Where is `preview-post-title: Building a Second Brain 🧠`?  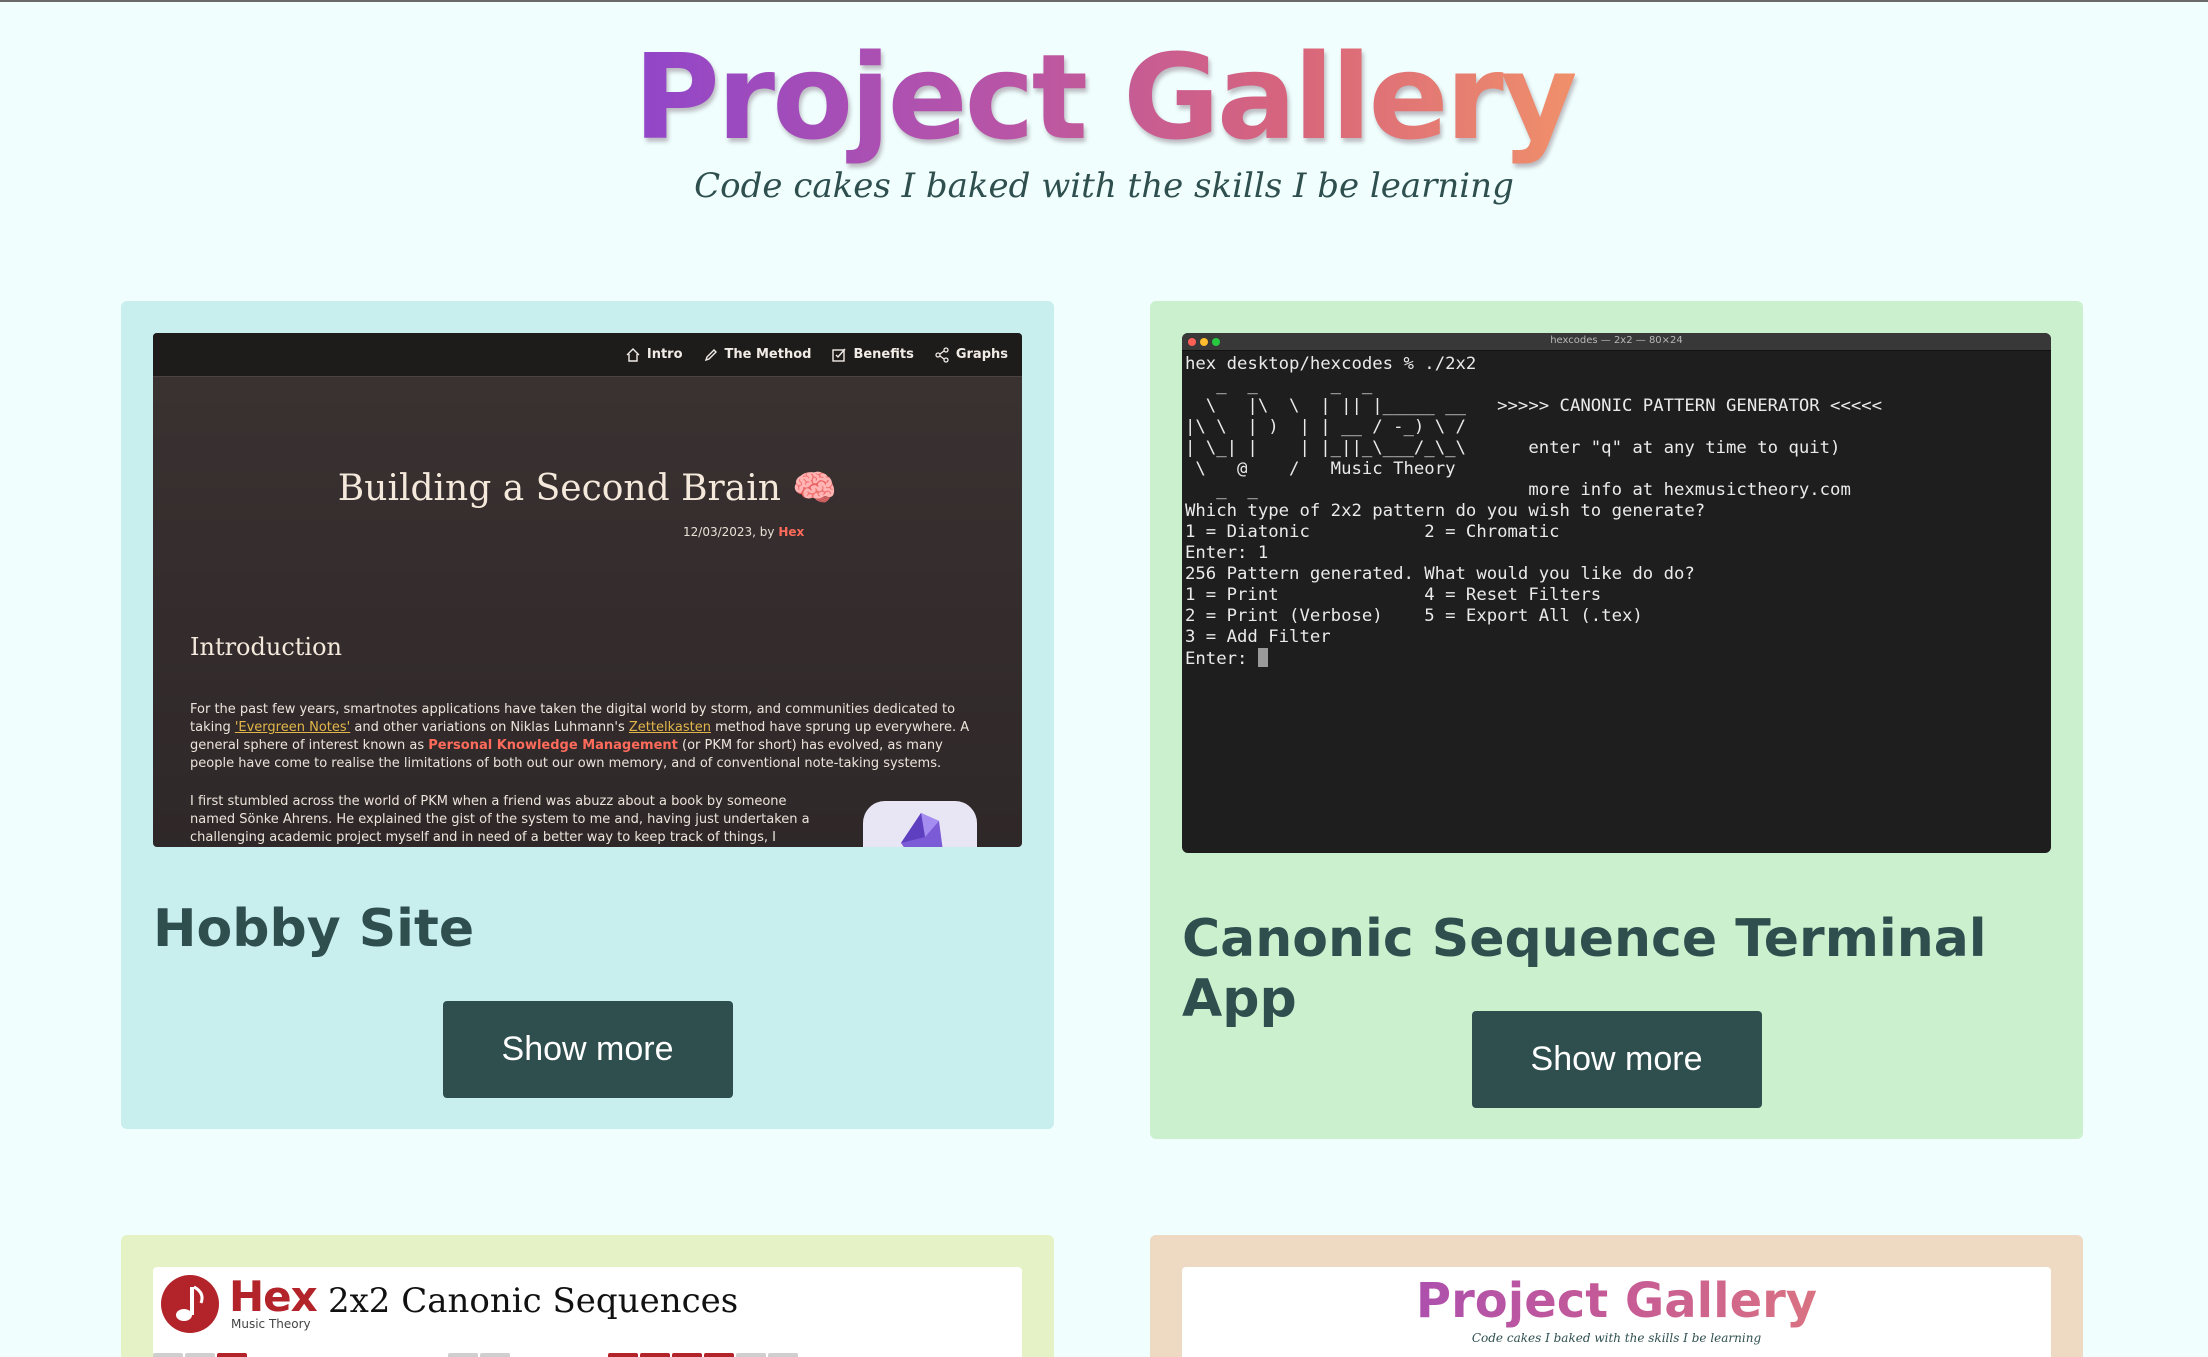
preview-post-title: Building a Second Brain 🧠 is located at coordinates (587, 488).